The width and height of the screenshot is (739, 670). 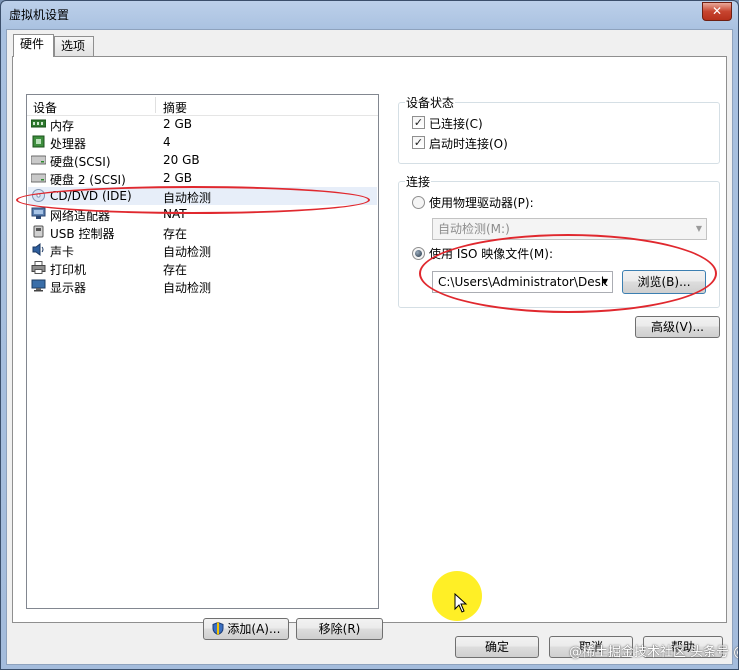 What do you see at coordinates (461, 603) in the screenshot?
I see `mouse-cursor-icon` at bounding box center [461, 603].